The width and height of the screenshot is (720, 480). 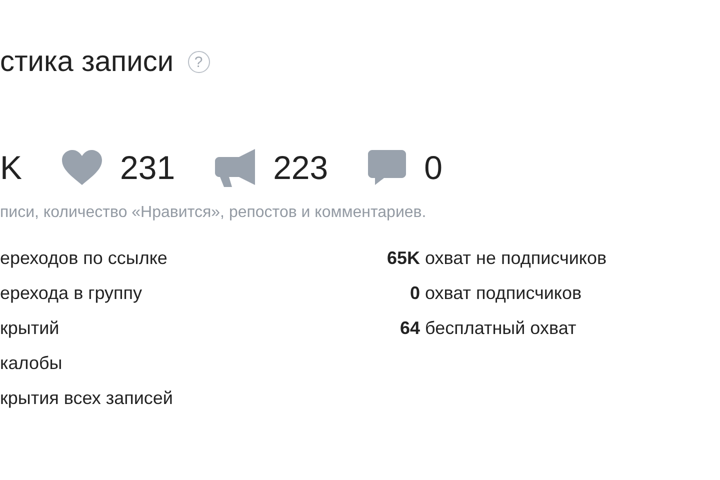 I want to click on views-count: K, so click(x=11, y=168).